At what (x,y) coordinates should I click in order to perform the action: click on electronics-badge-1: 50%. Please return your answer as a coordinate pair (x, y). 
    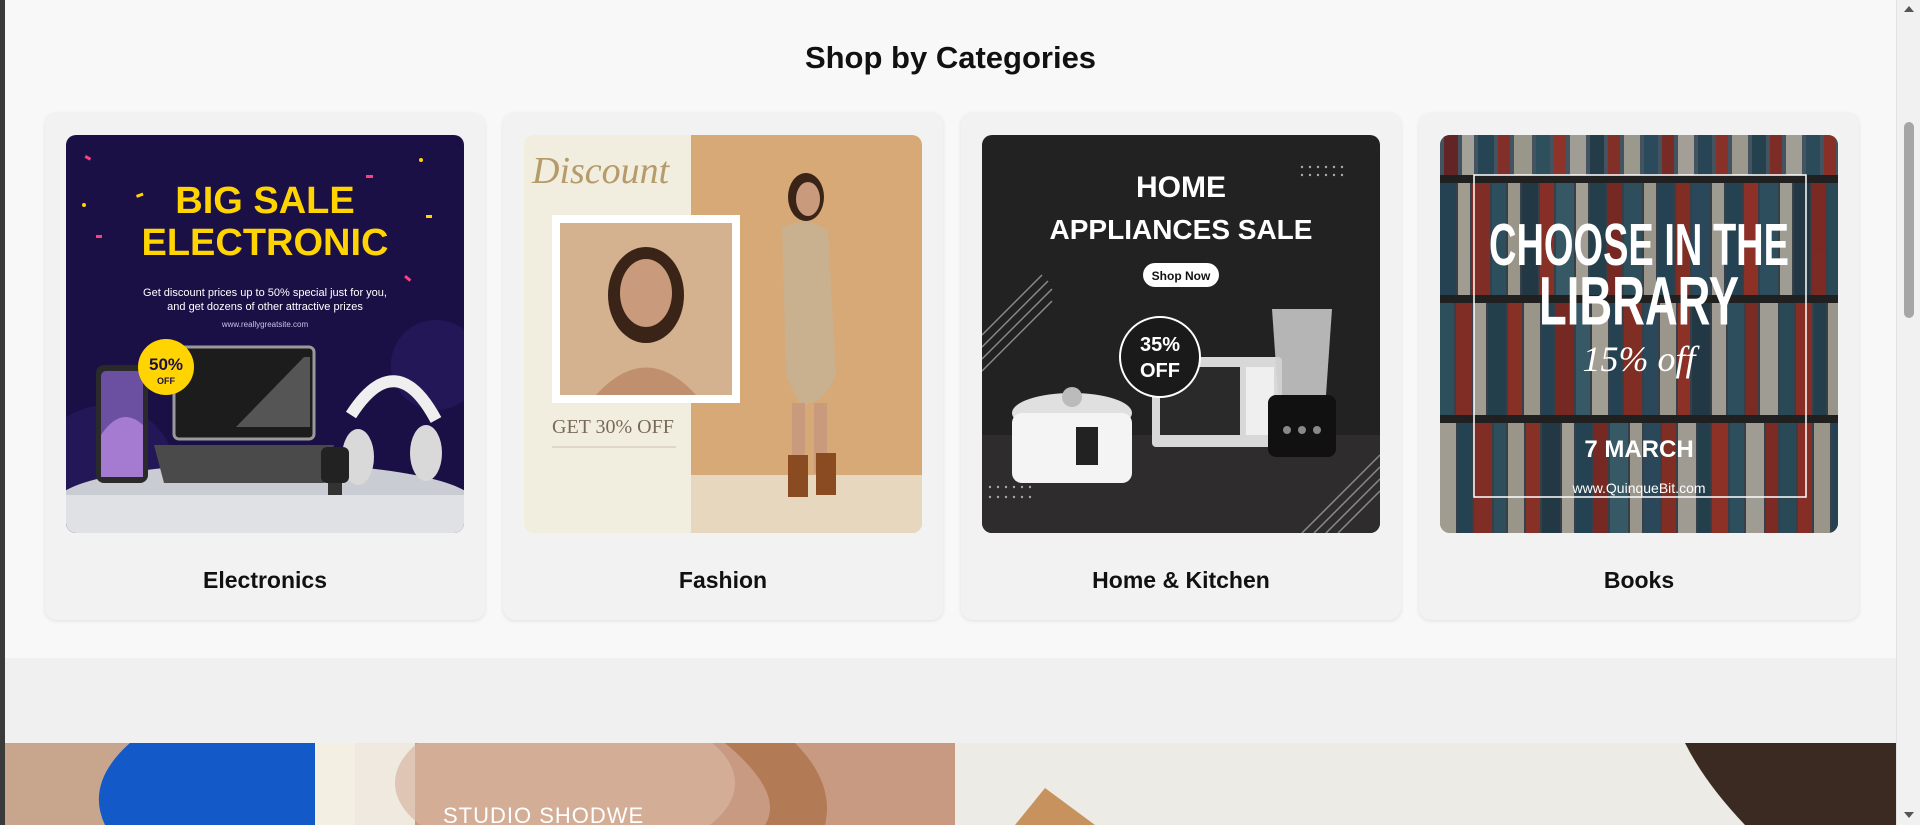
    Looking at the image, I should click on (166, 364).